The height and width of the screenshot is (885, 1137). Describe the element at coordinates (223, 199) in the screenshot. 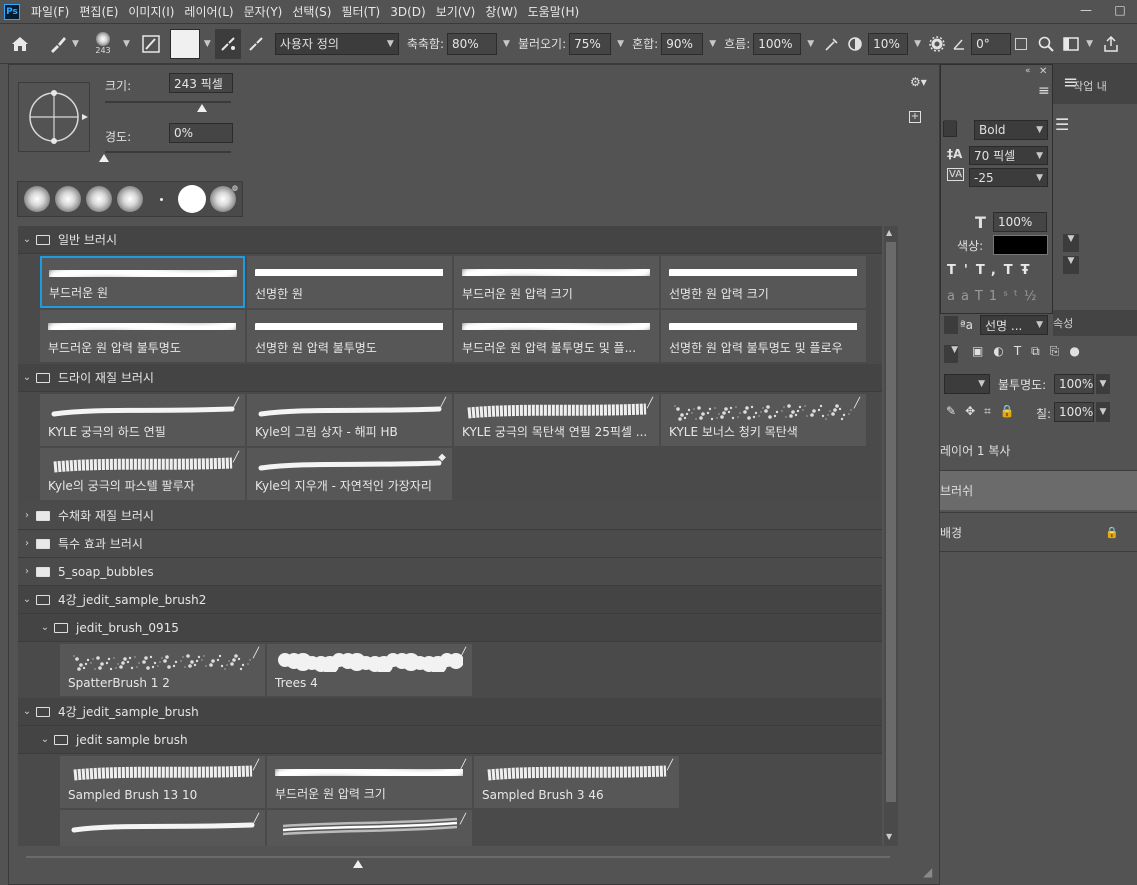

I see `recent-brush: ◍` at that location.